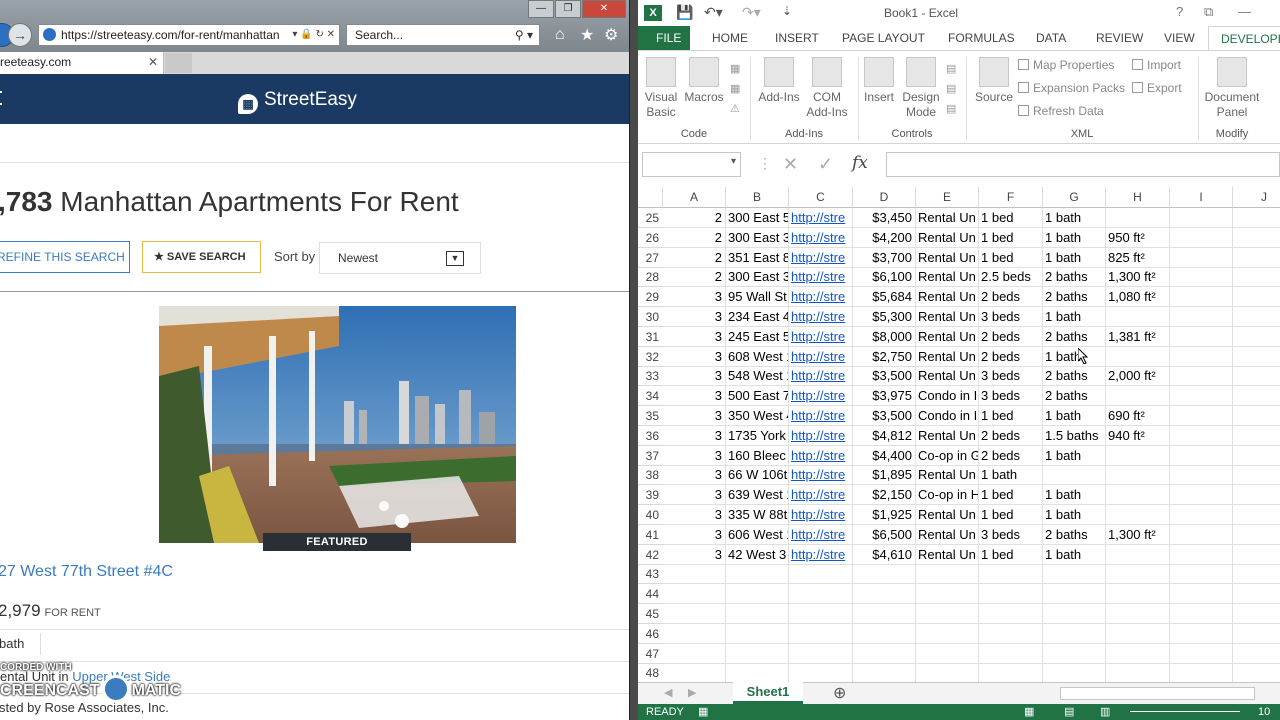  What do you see at coordinates (1011, 356) in the screenshot?
I see `table-cell: 2 beds` at bounding box center [1011, 356].